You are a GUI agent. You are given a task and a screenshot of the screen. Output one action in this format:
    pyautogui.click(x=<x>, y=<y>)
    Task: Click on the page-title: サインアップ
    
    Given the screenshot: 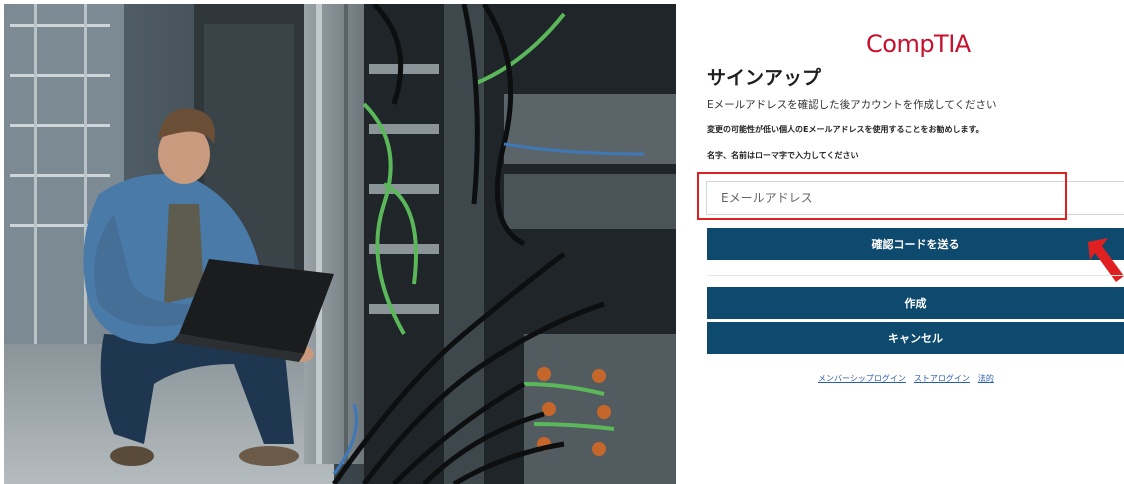 What is the action you would take?
    pyautogui.click(x=764, y=78)
    